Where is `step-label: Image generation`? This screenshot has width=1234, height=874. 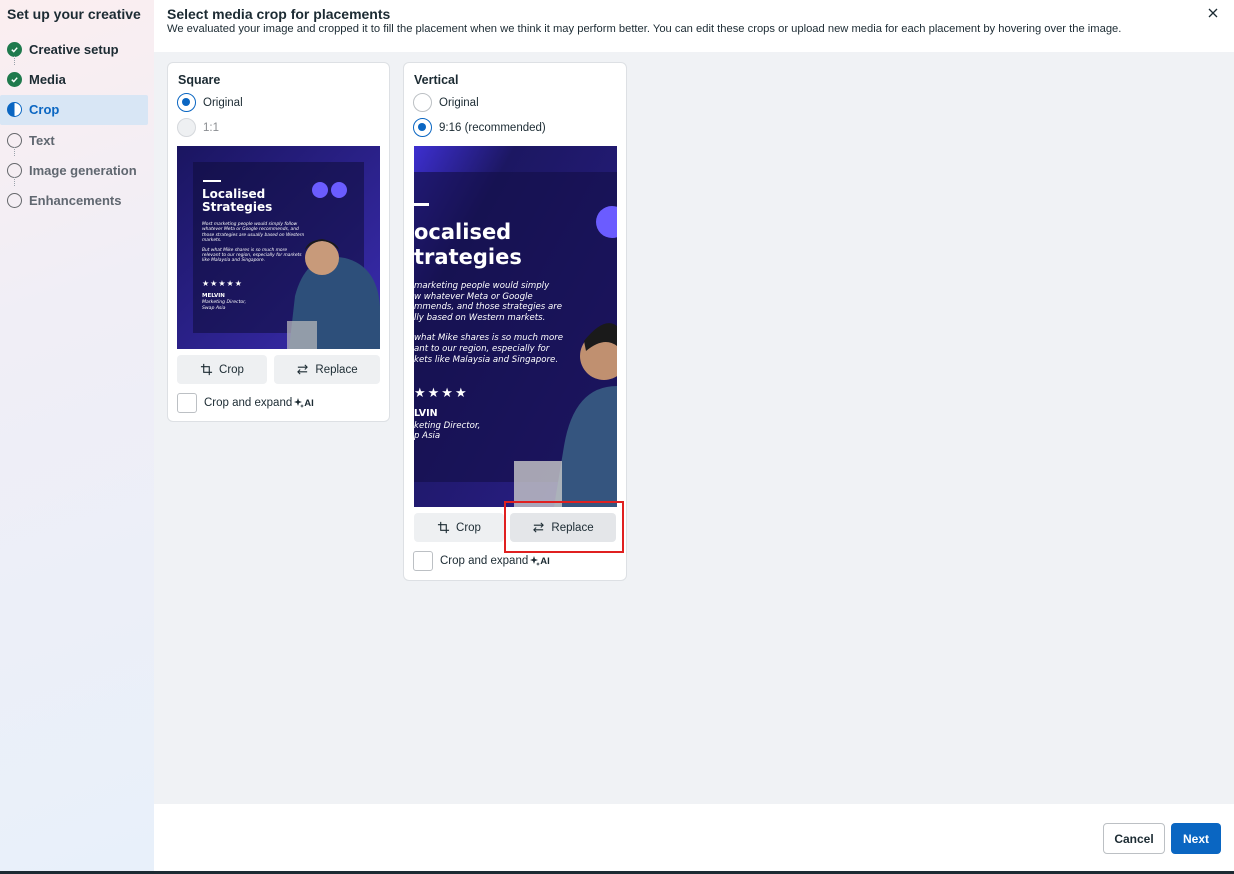
step-label: Image generation is located at coordinates (83, 170).